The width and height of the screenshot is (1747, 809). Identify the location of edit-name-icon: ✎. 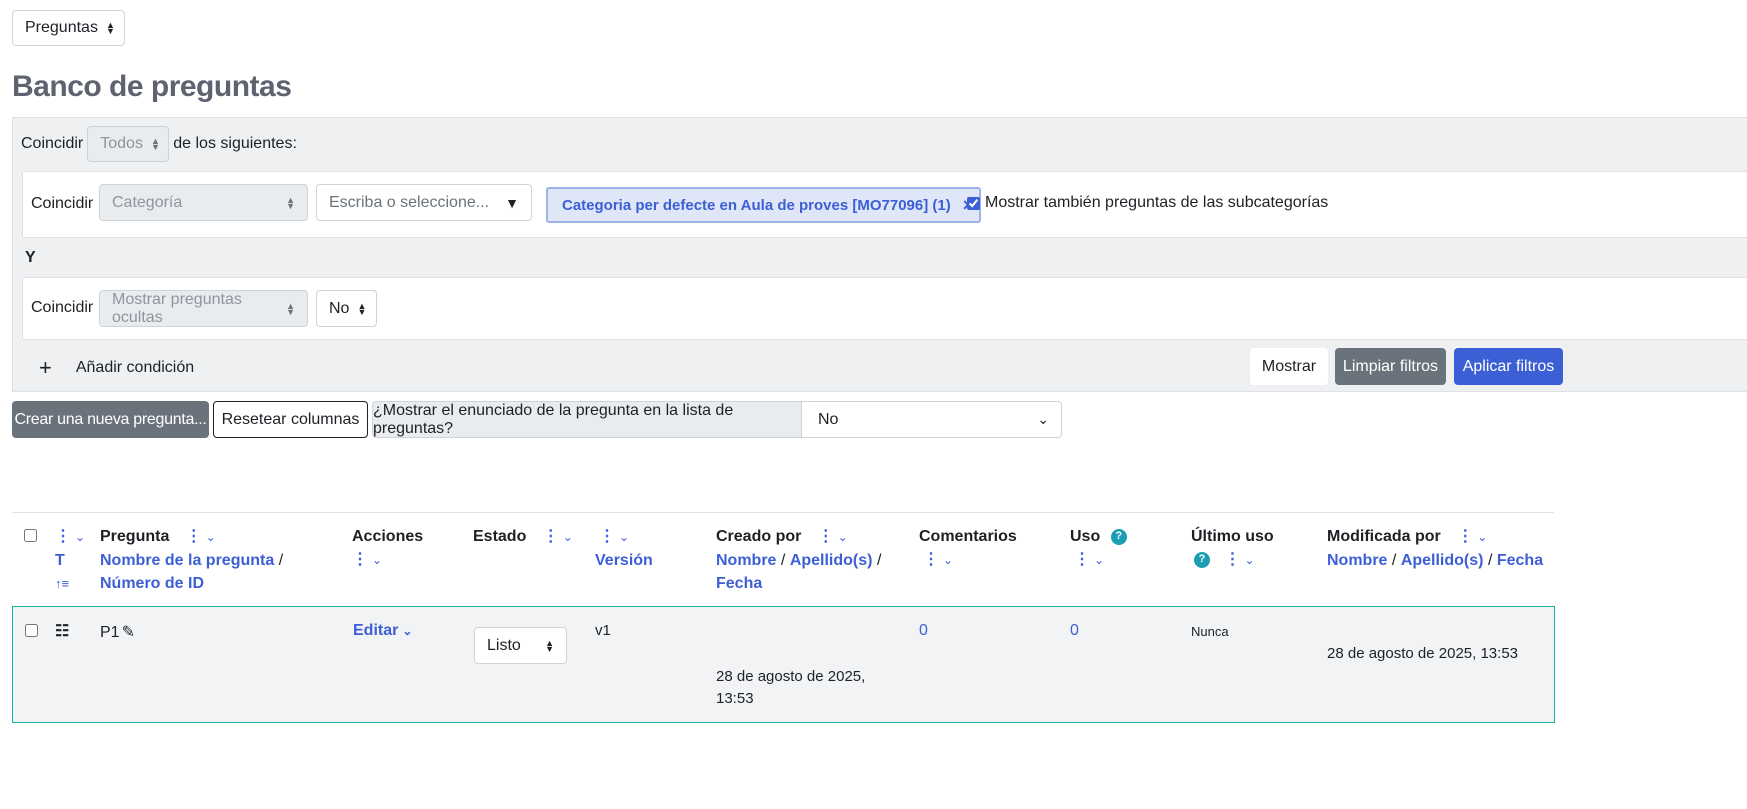
(128, 632).